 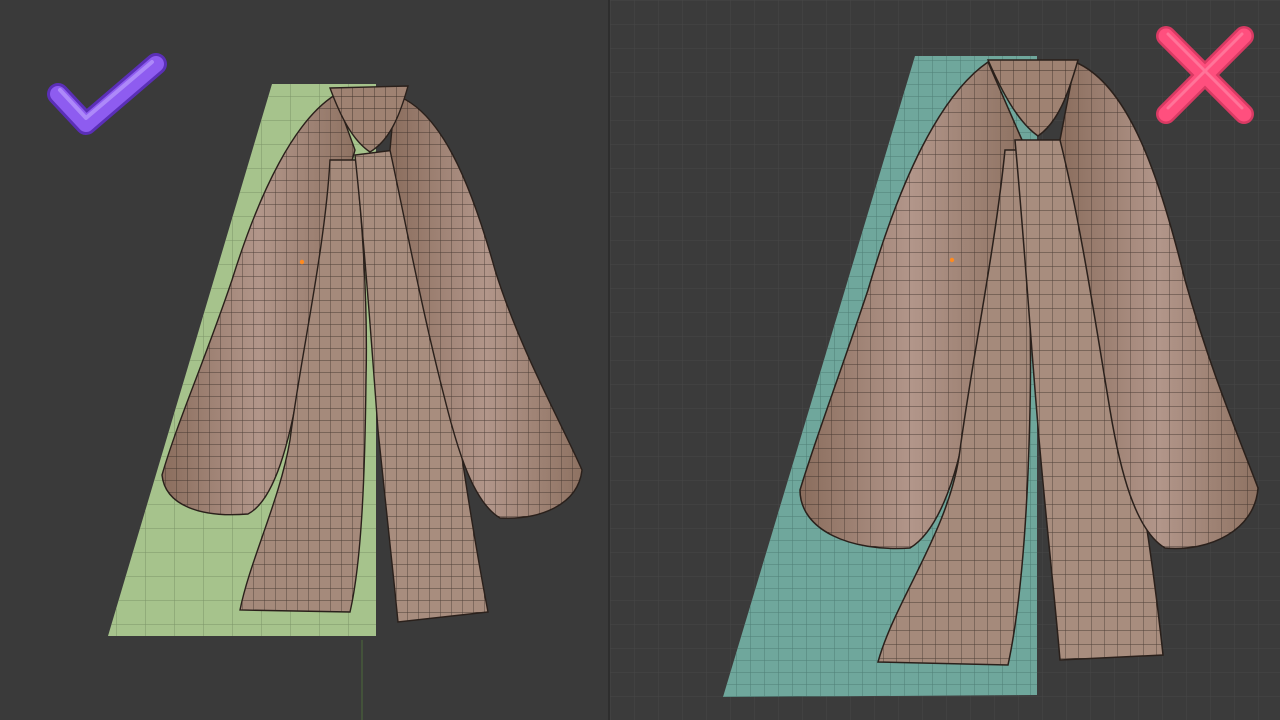 What do you see at coordinates (1205, 75) in the screenshot?
I see `cross-icon` at bounding box center [1205, 75].